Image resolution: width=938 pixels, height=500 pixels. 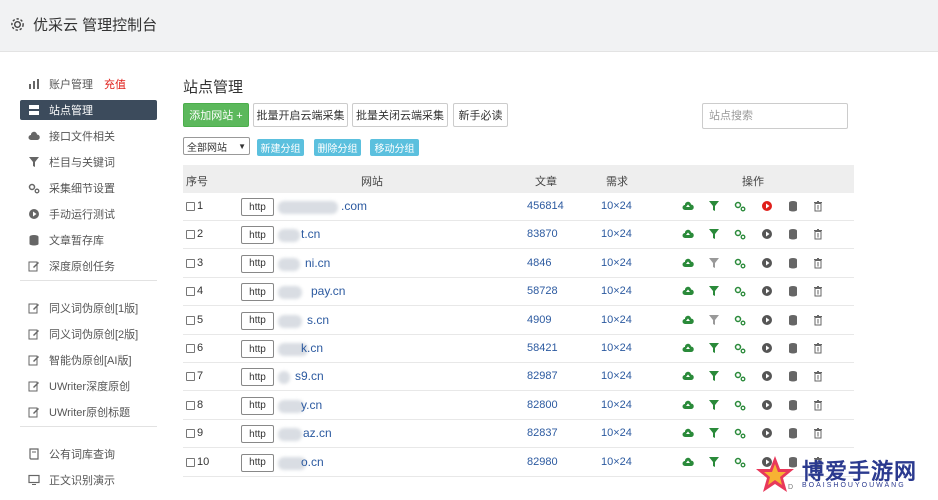 What do you see at coordinates (88, 84) in the screenshot?
I see `sidebar-item-0: 账户管理 充值` at bounding box center [88, 84].